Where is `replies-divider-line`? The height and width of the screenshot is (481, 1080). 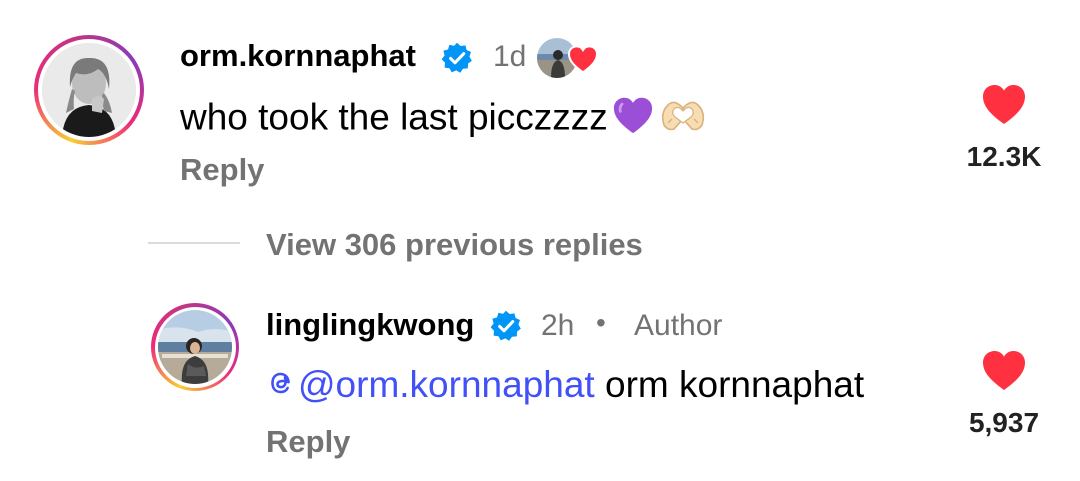
replies-divider-line is located at coordinates (194, 243).